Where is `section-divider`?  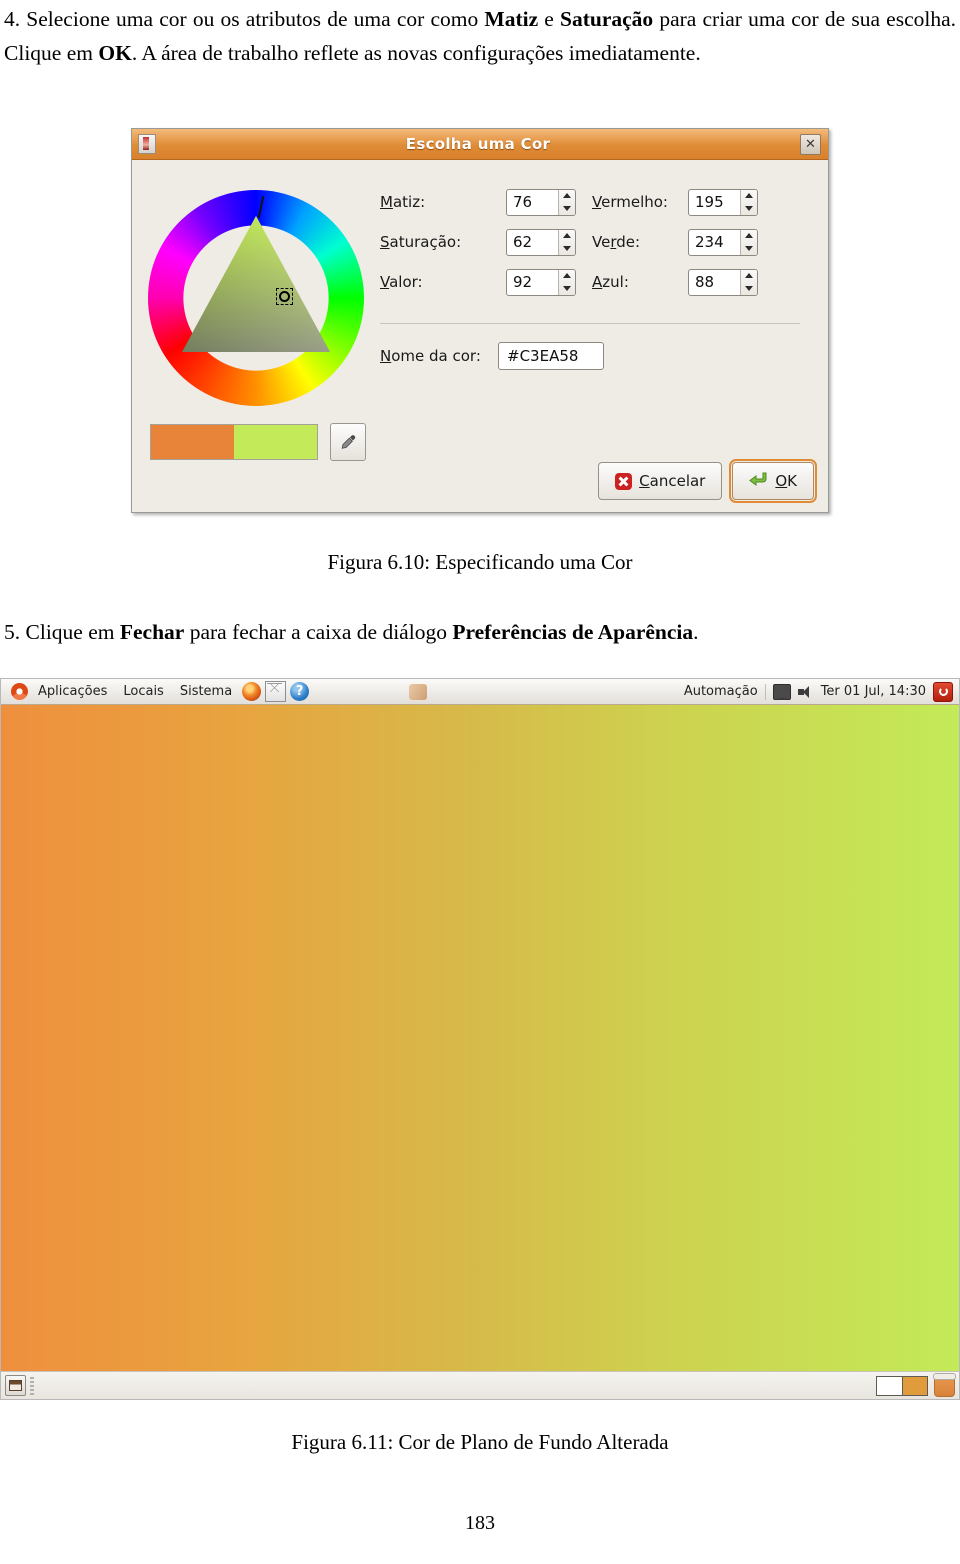
section-divider is located at coordinates (590, 323).